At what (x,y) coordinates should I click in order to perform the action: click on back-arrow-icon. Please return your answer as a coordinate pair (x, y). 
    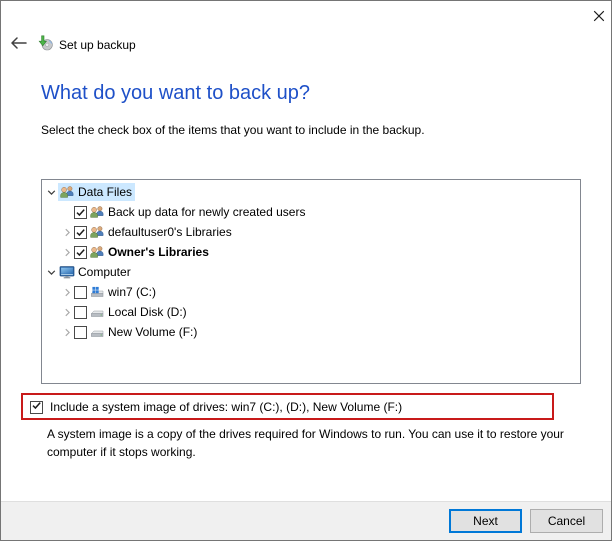
    Looking at the image, I should click on (19, 43).